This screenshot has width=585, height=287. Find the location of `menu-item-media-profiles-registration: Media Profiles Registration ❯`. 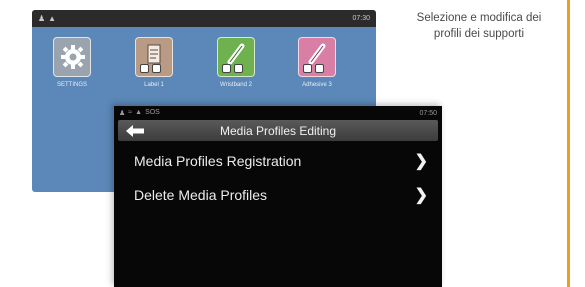

menu-item-media-profiles-registration: Media Profiles Registration ❯ is located at coordinates (278, 161).